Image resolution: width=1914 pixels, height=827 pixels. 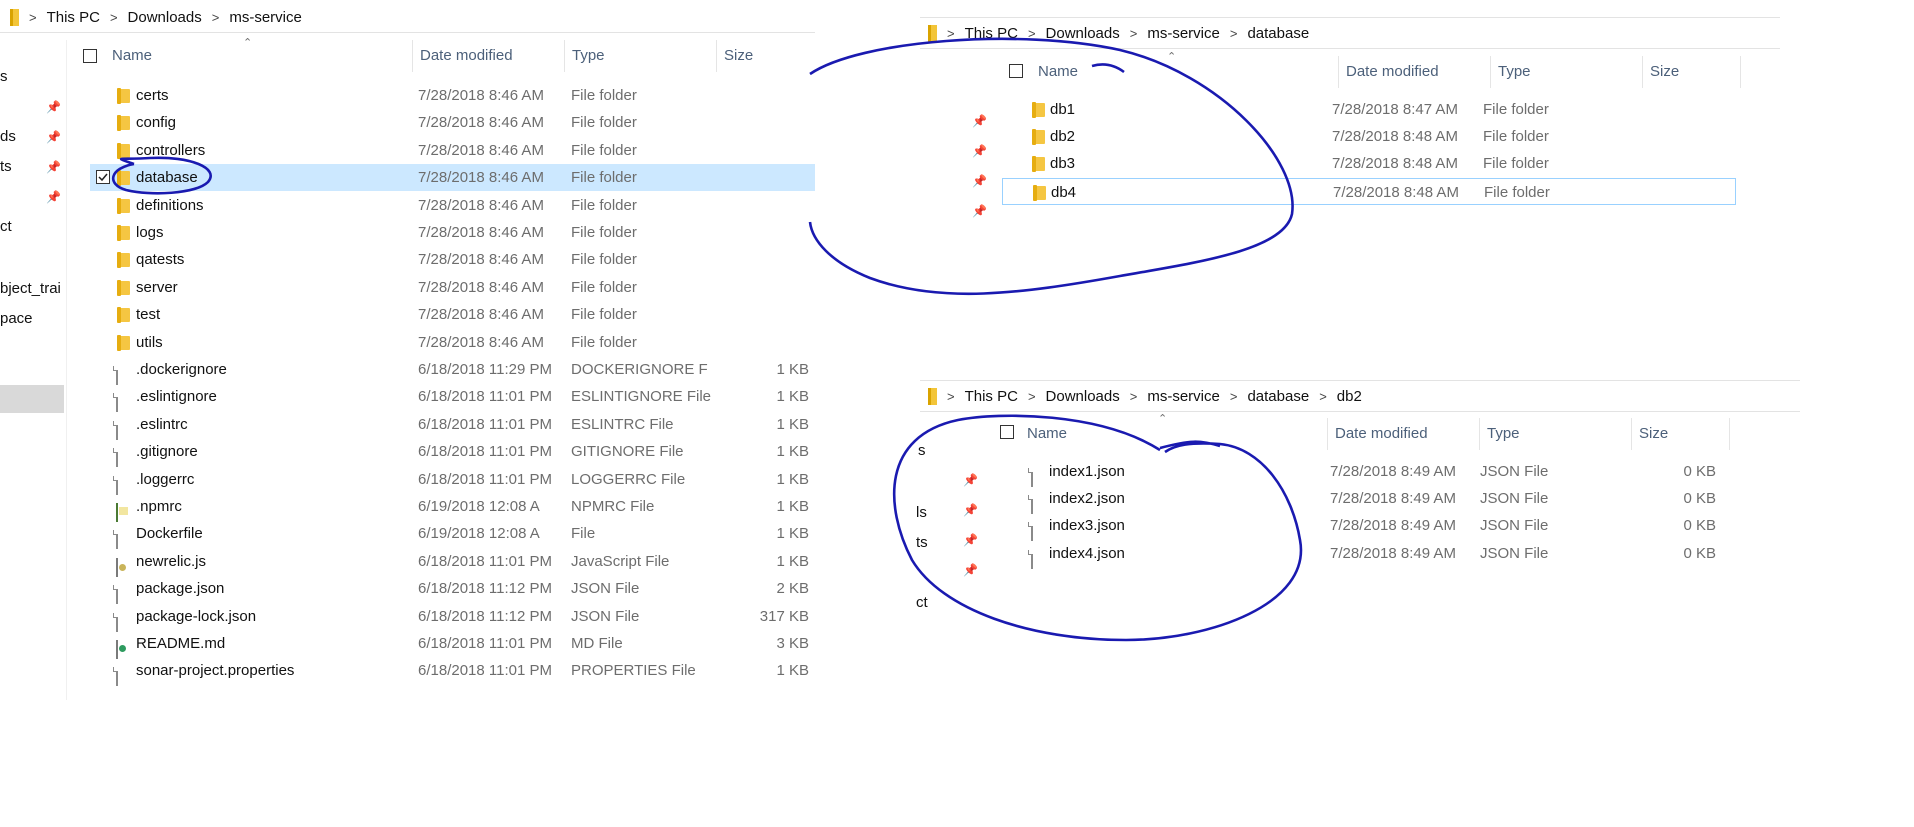 What do you see at coordinates (639, 369) in the screenshot?
I see `file-type: DOCKERIGNORE F` at bounding box center [639, 369].